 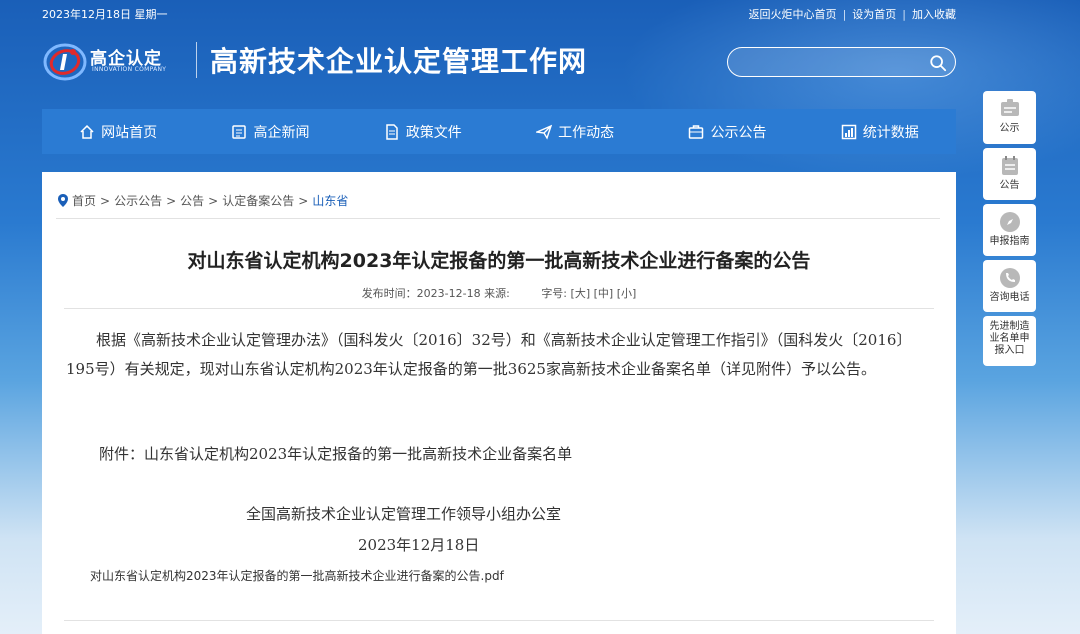 I want to click on side-label: 咨询电话, so click(x=1009, y=297).